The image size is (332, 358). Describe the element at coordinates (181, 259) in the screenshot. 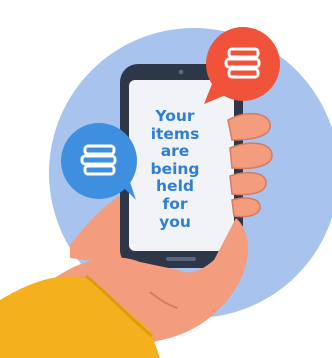

I see `phone-home-bar` at that location.